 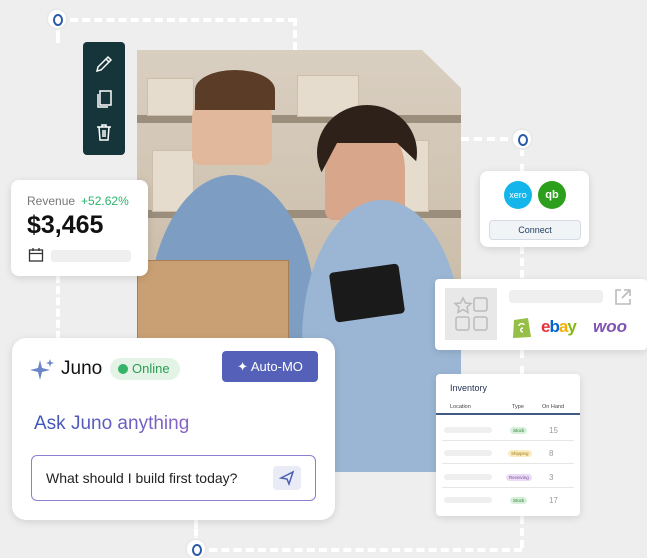 I want to click on col-location: Location, so click(x=460, y=407).